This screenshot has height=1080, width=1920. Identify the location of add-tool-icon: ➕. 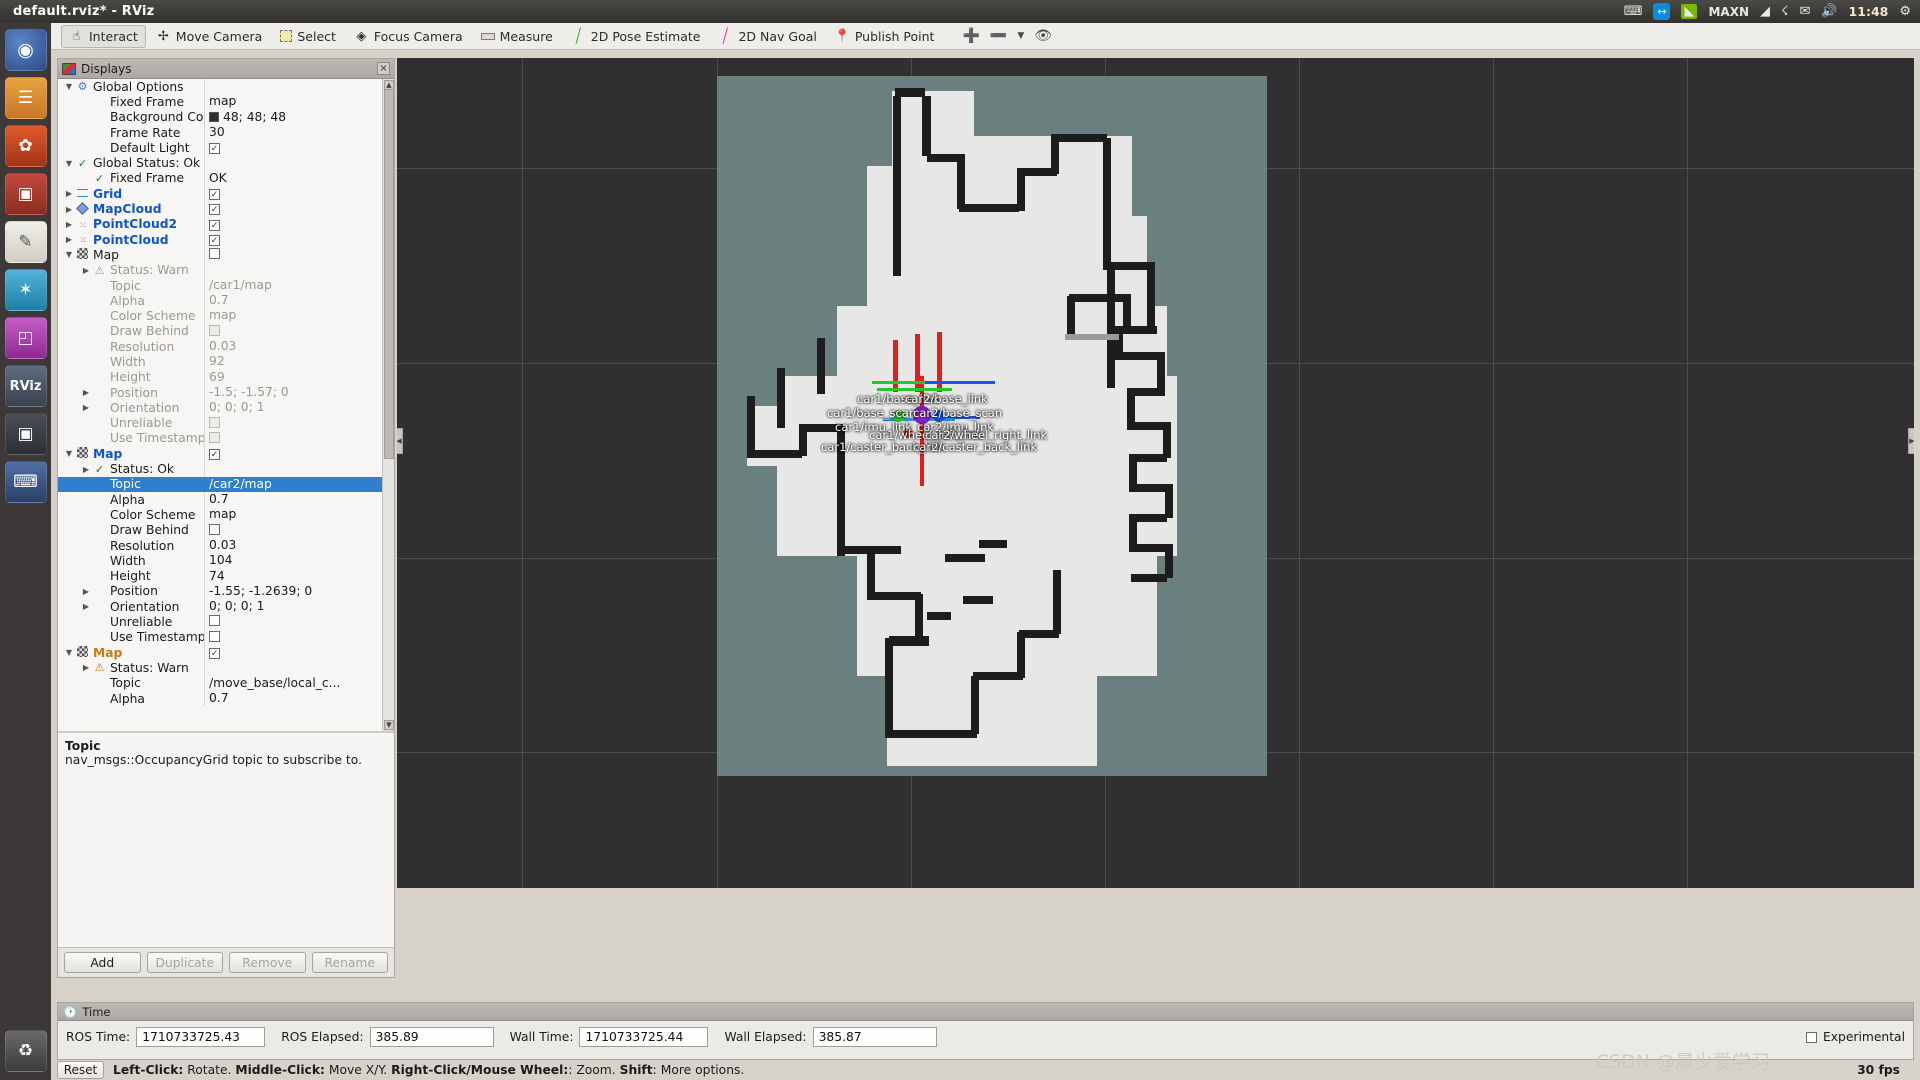
(970, 36).